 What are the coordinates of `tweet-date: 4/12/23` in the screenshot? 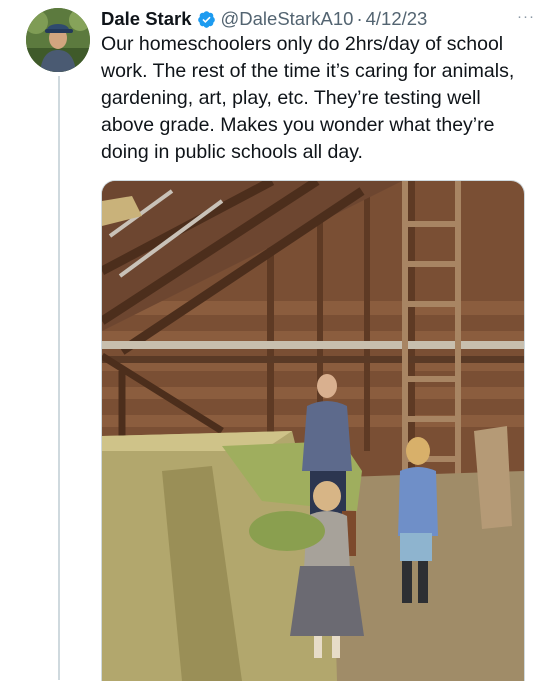 It's located at (397, 19).